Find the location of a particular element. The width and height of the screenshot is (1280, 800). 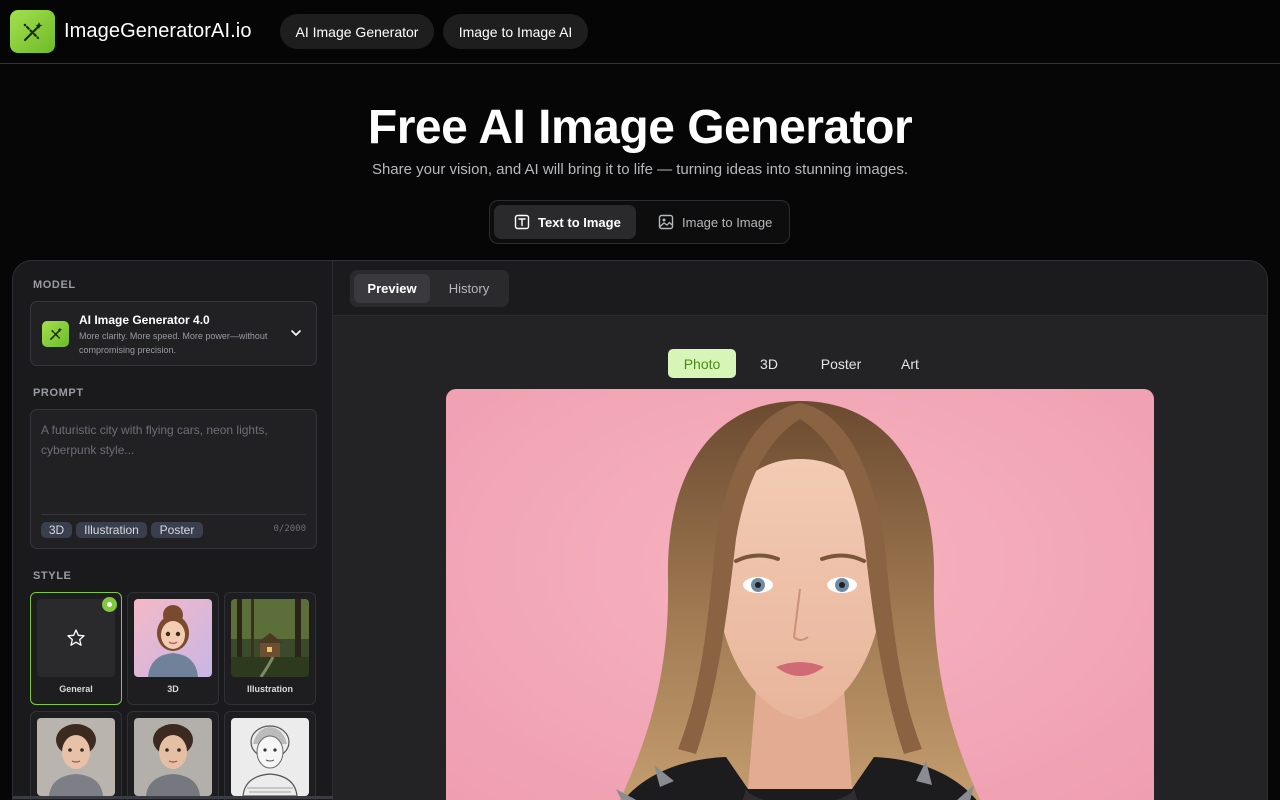

prompt-box: 3D Illustration Poster 0/2000 is located at coordinates (173, 479).